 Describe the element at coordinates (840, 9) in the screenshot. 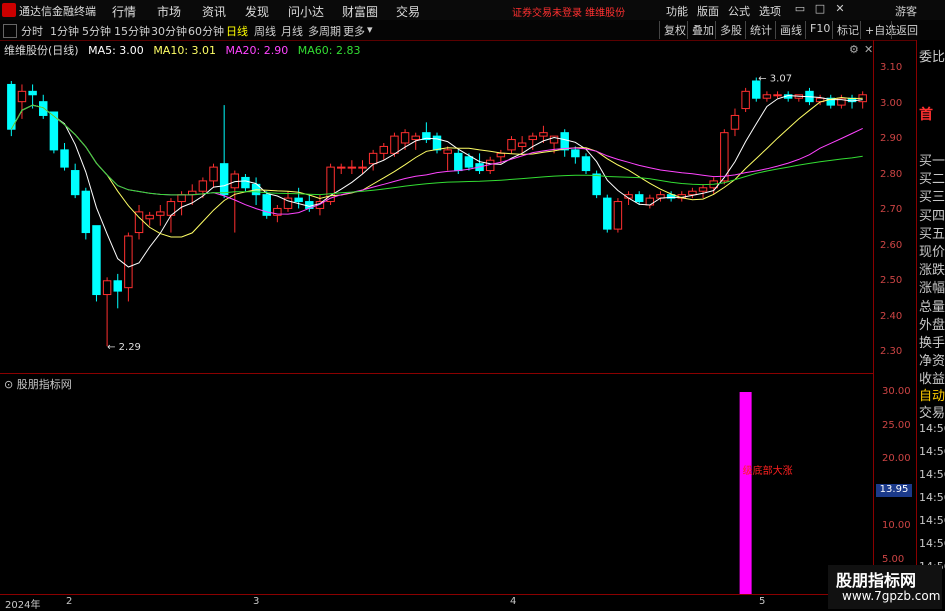

I see `close-icon: ✕` at that location.